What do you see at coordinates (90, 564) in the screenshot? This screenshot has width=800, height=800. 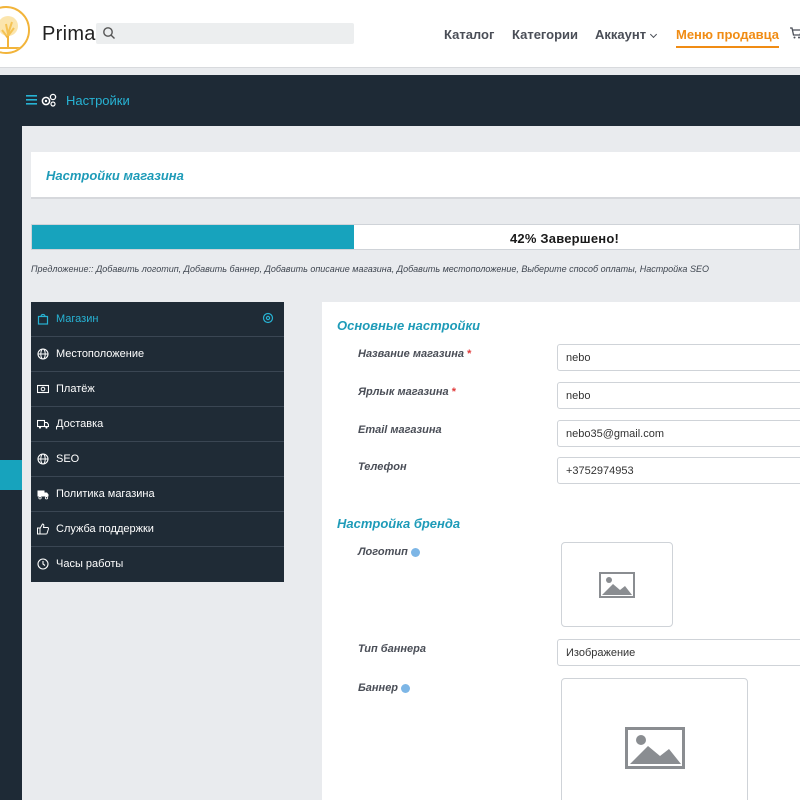 I see `menu-item-label: Часы работы` at bounding box center [90, 564].